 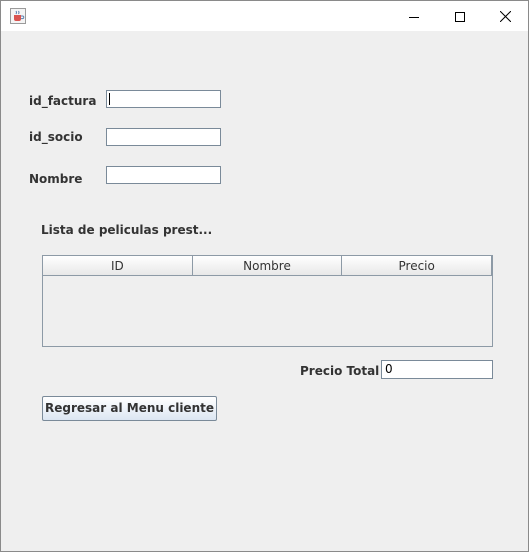 I want to click on minimize-button, so click(x=414, y=16).